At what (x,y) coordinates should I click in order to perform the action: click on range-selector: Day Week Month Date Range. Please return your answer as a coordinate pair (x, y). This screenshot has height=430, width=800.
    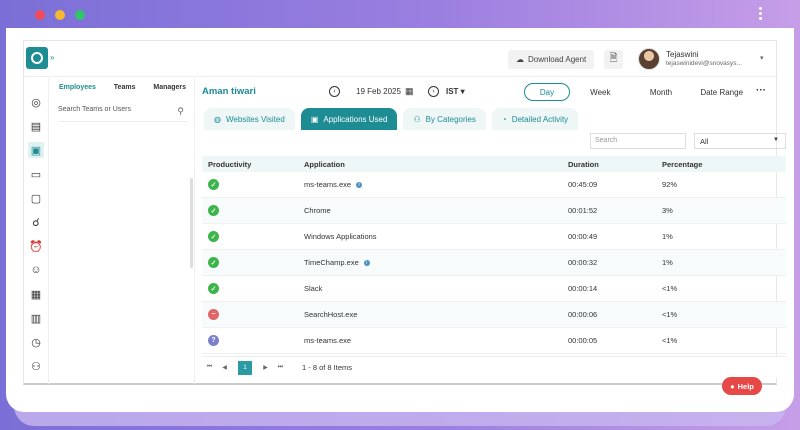
    Looking at the image, I should click on (638, 92).